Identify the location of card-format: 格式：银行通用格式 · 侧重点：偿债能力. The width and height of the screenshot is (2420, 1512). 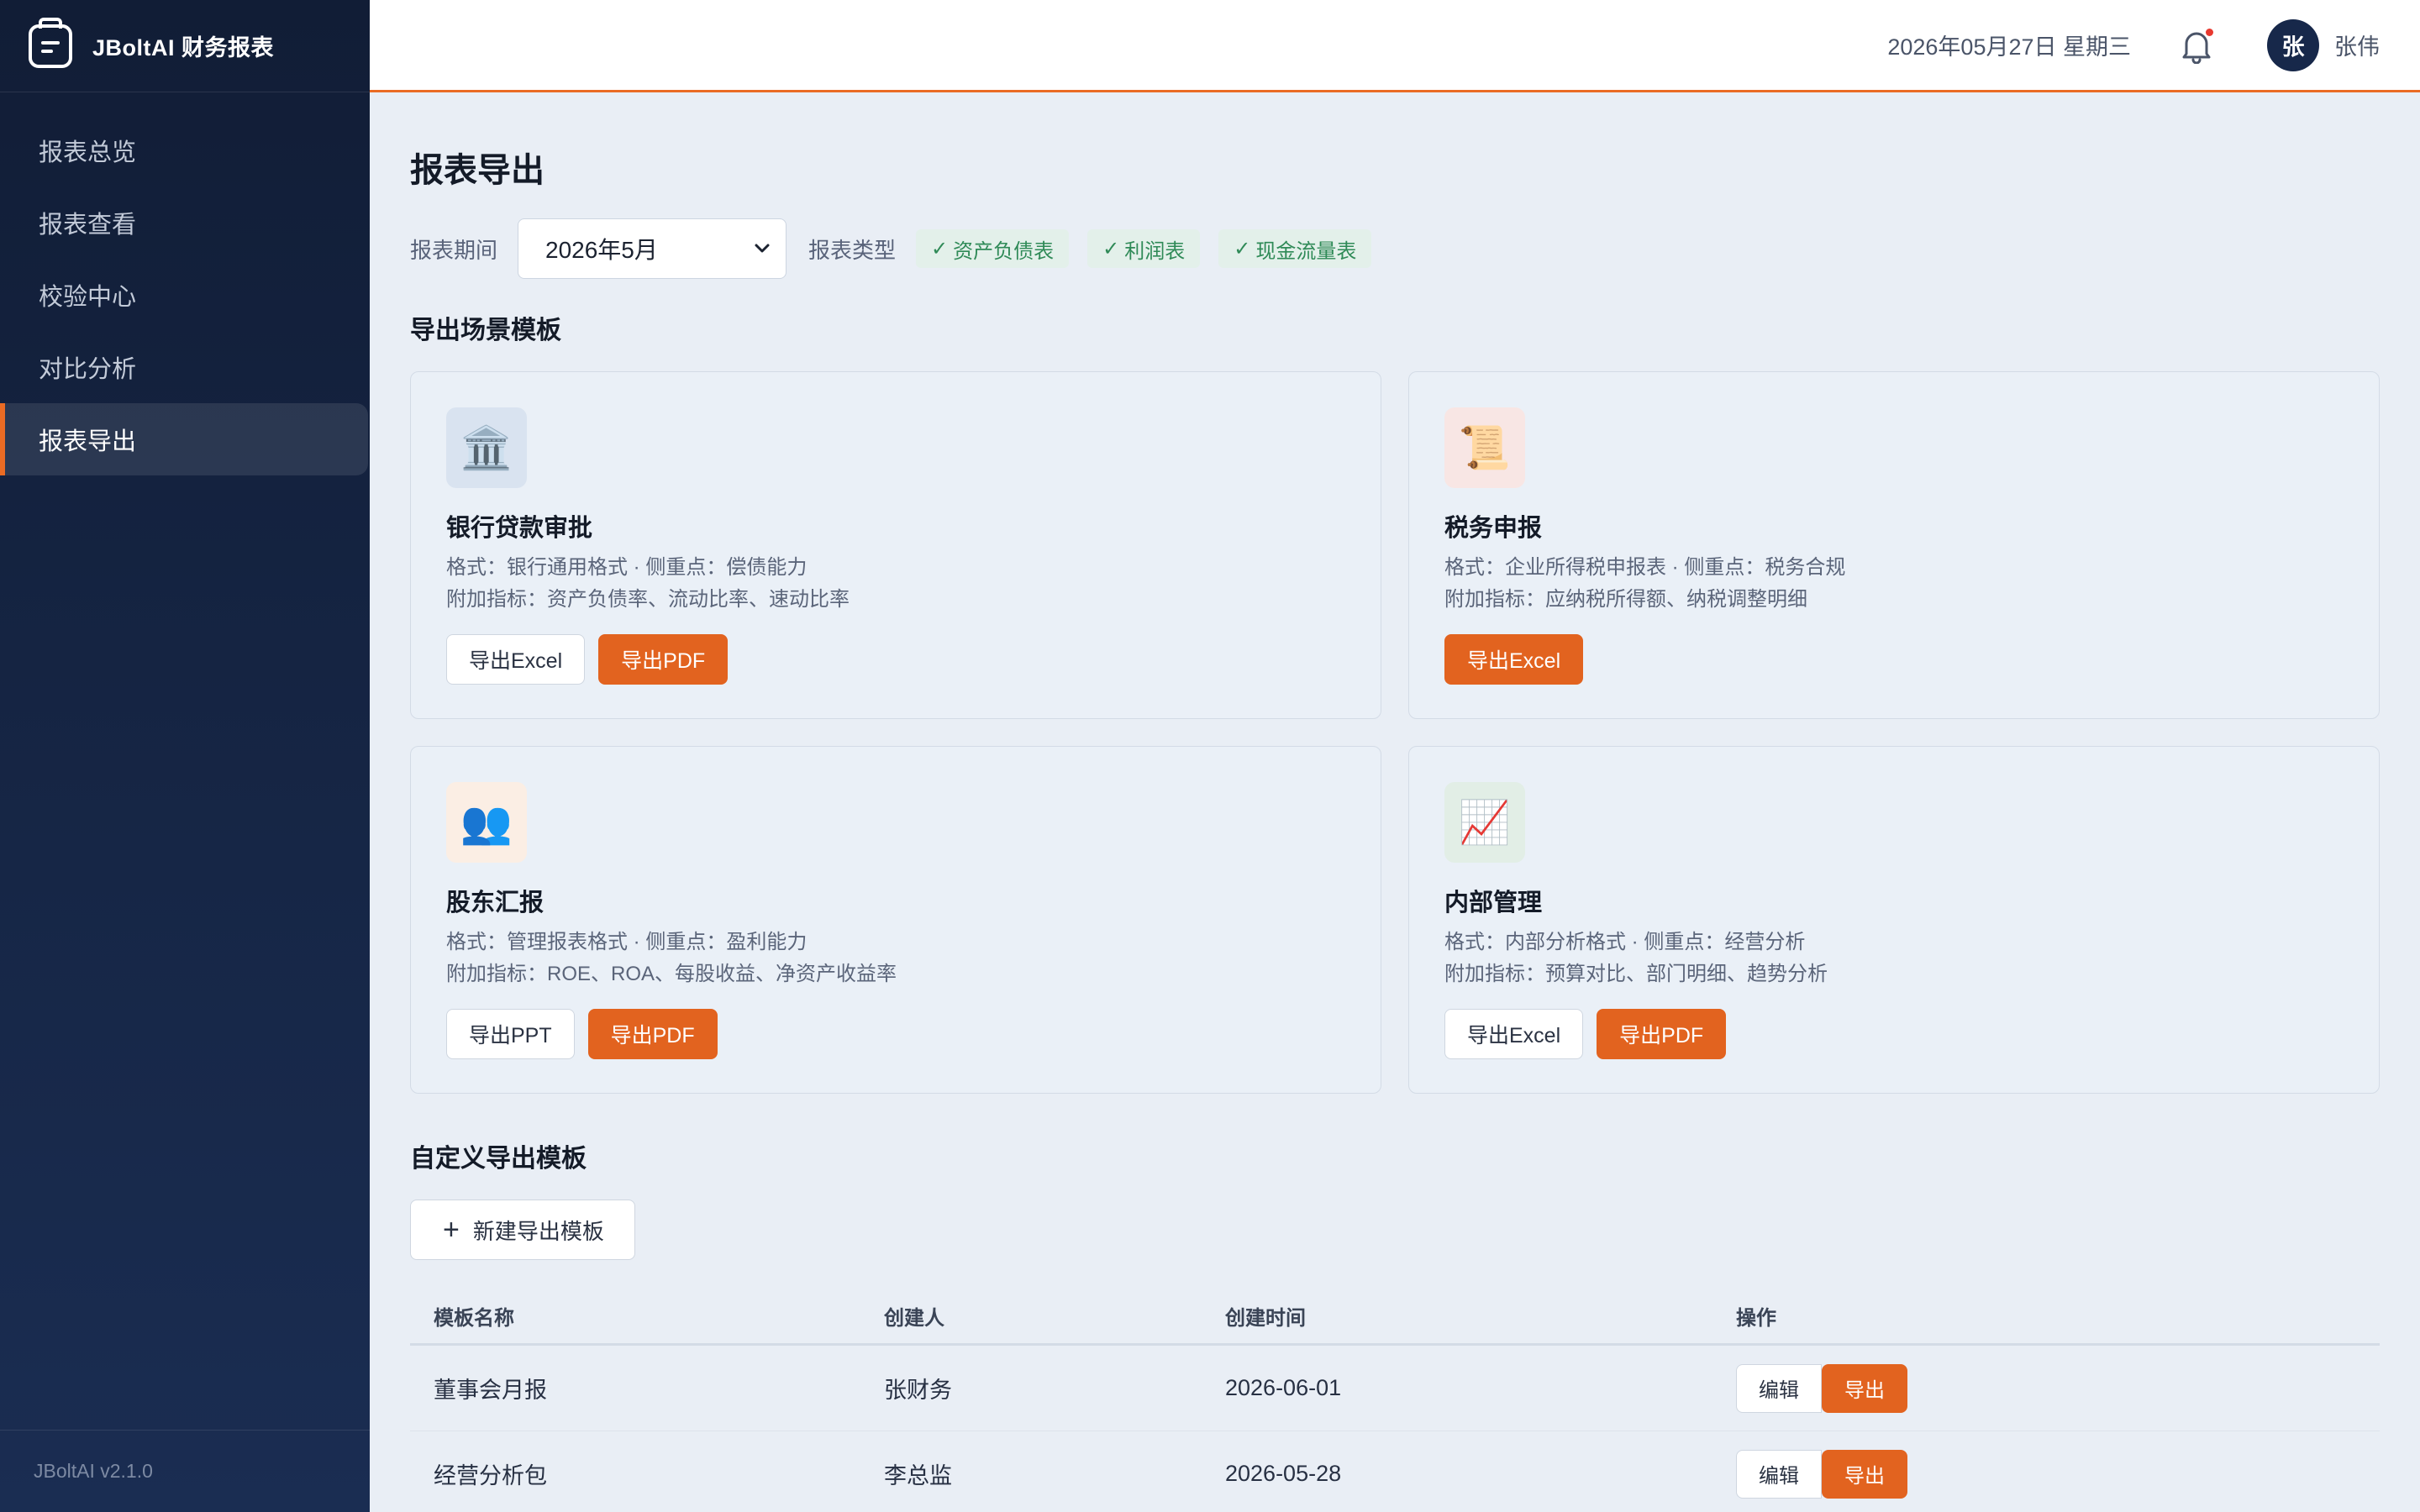
(627, 567).